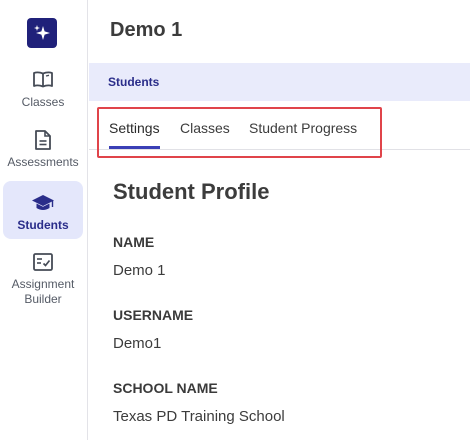  Describe the element at coordinates (146, 30) in the screenshot. I see `page-title: Demo 1` at that location.